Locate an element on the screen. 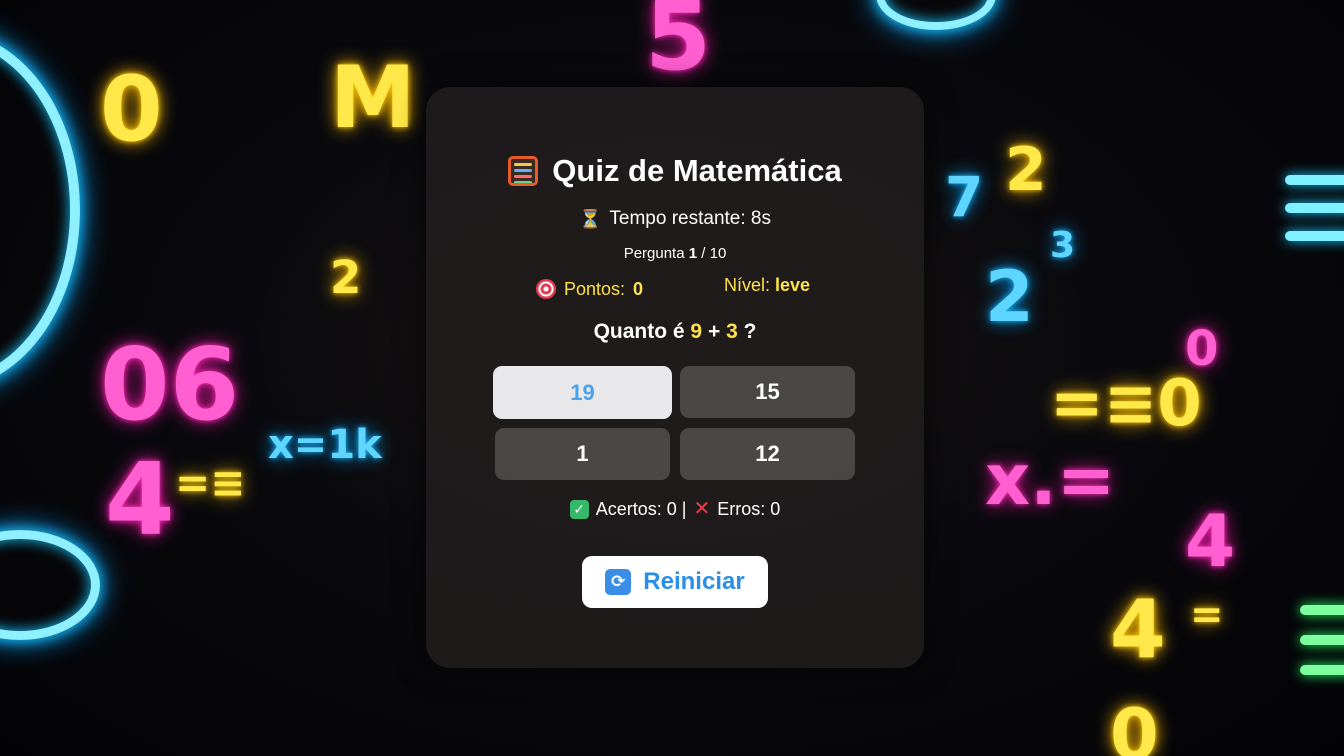  neon-glyph: M is located at coordinates (373, 98).